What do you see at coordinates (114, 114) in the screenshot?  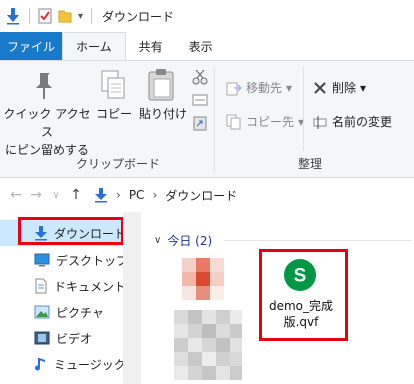 I see `copy-button: コピー` at bounding box center [114, 114].